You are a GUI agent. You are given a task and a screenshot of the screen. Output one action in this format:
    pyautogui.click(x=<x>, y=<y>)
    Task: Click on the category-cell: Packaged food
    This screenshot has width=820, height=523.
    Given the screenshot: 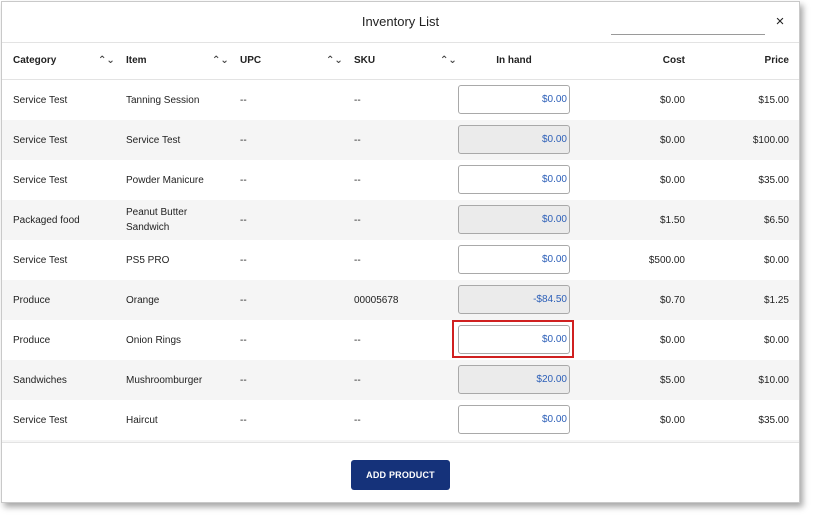 What is the action you would take?
    pyautogui.click(x=46, y=220)
    